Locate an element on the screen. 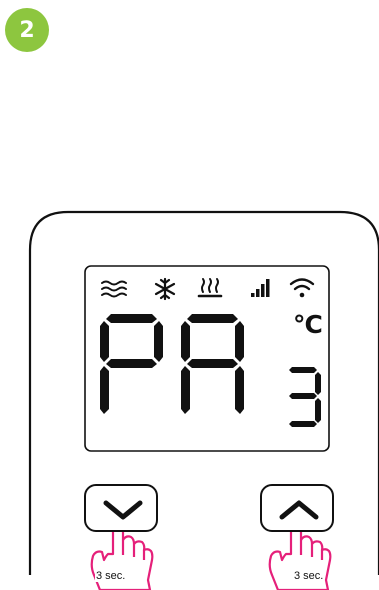 The image size is (379, 590). hold-duration-right: 3 sec. is located at coordinates (309, 576).